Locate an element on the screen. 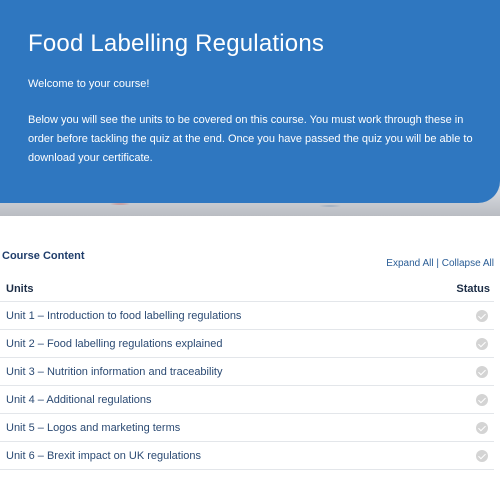 The image size is (500, 500). unit-label: Unit 4 – Additional regulations is located at coordinates (79, 399).